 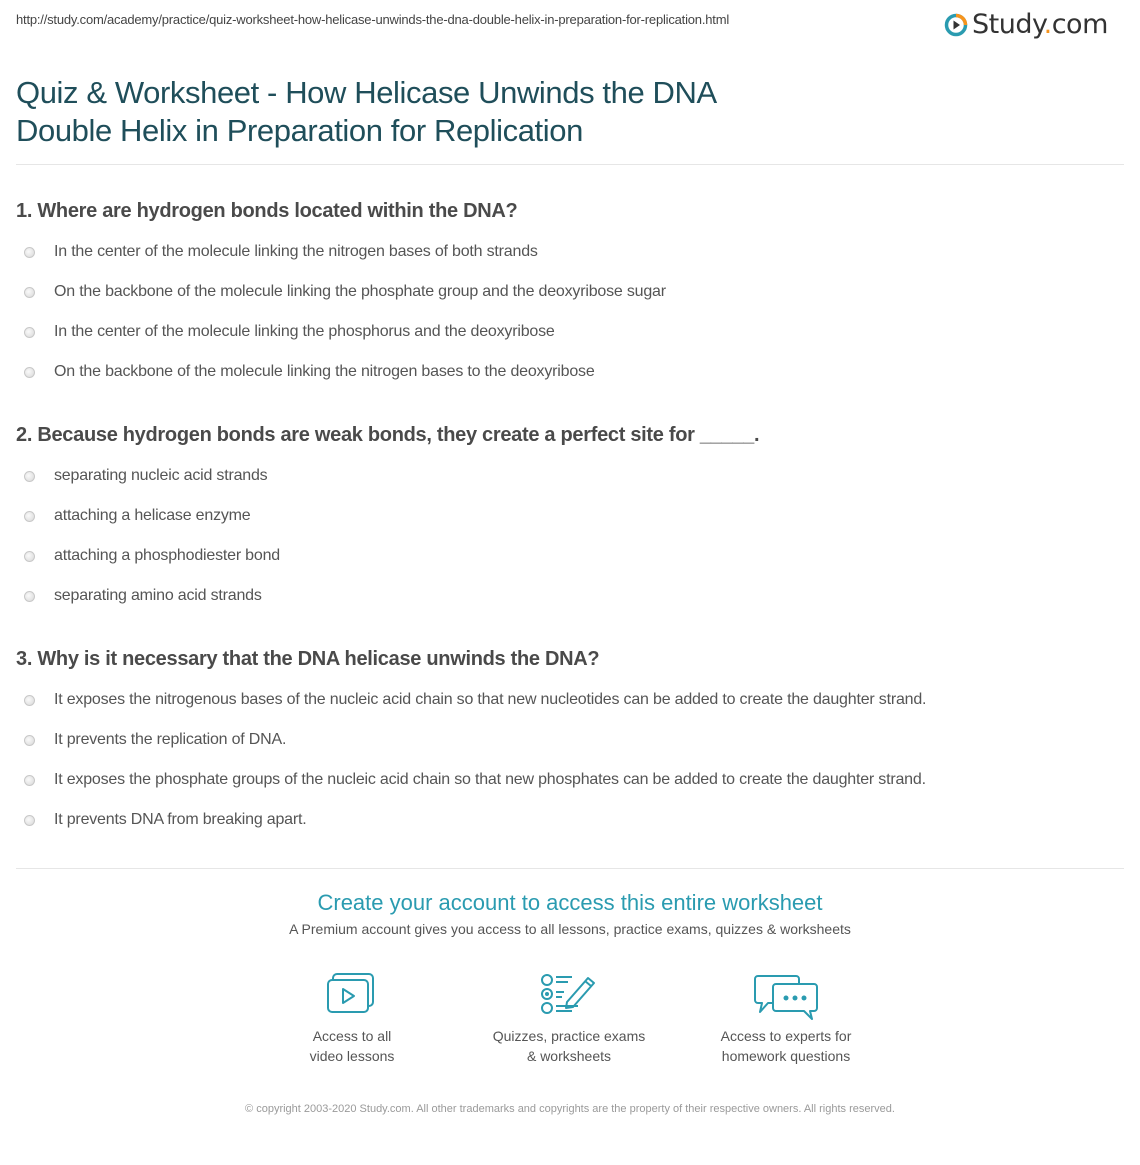 I want to click on logo-wordmark: Study.com, so click(x=1040, y=25).